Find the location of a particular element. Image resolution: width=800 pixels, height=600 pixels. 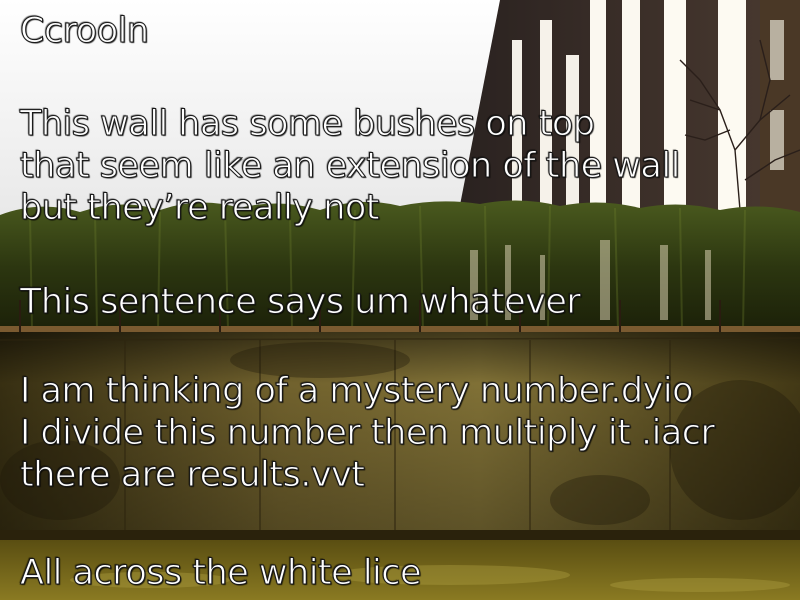

caption-line: that seem like an extension of the wall is located at coordinates (350, 166).